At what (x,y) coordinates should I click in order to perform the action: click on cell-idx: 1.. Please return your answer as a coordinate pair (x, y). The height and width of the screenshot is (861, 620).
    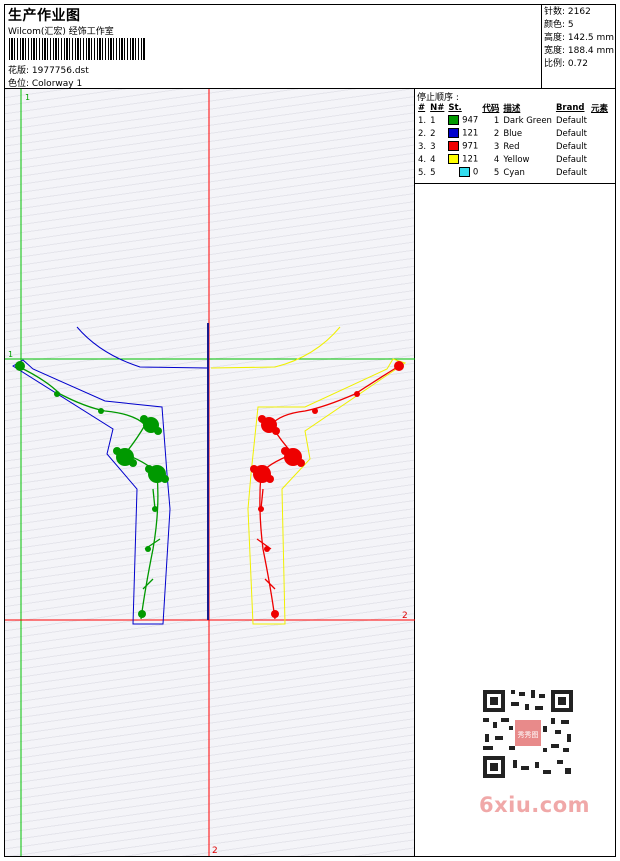
    Looking at the image, I should click on (422, 120).